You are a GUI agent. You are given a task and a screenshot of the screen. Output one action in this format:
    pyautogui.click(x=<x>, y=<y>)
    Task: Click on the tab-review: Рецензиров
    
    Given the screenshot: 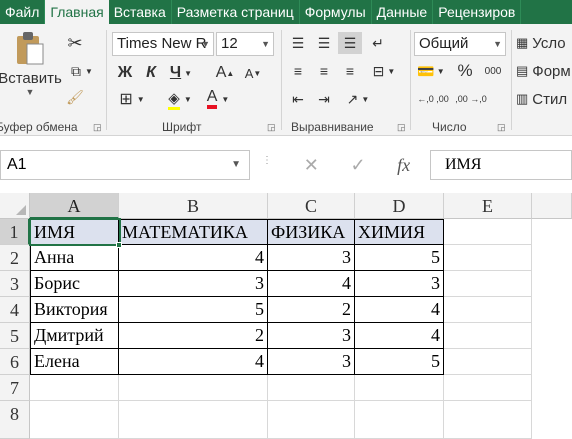 What is the action you would take?
    pyautogui.click(x=477, y=12)
    